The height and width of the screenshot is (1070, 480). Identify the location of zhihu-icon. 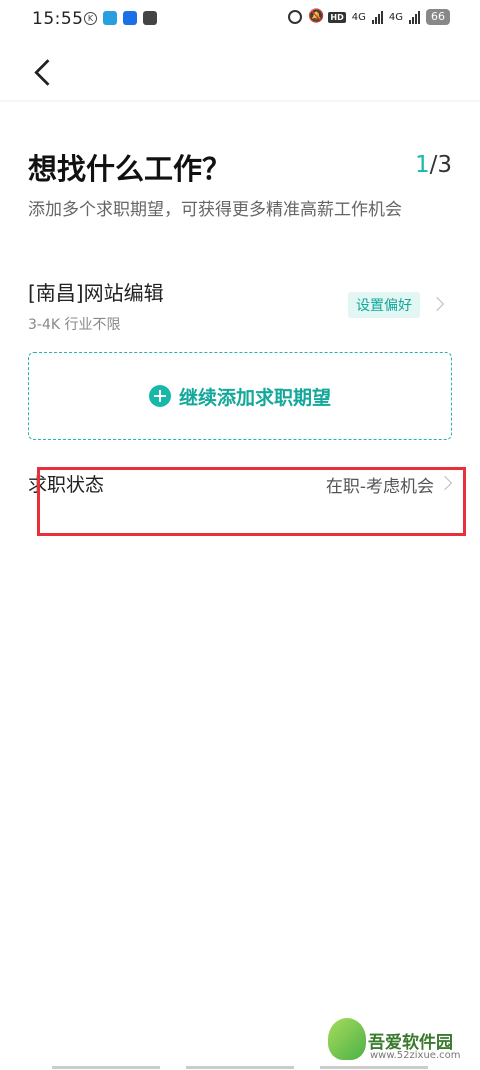
(130, 18).